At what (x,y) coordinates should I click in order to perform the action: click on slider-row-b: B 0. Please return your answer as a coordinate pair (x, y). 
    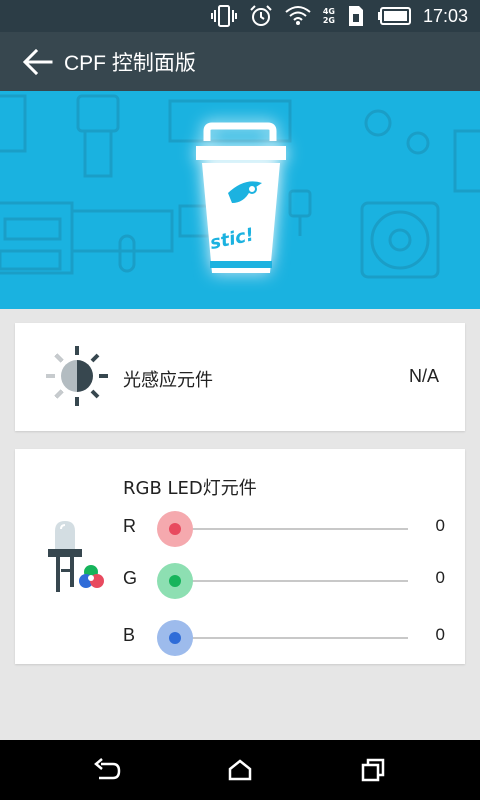
    Looking at the image, I should click on (288, 637).